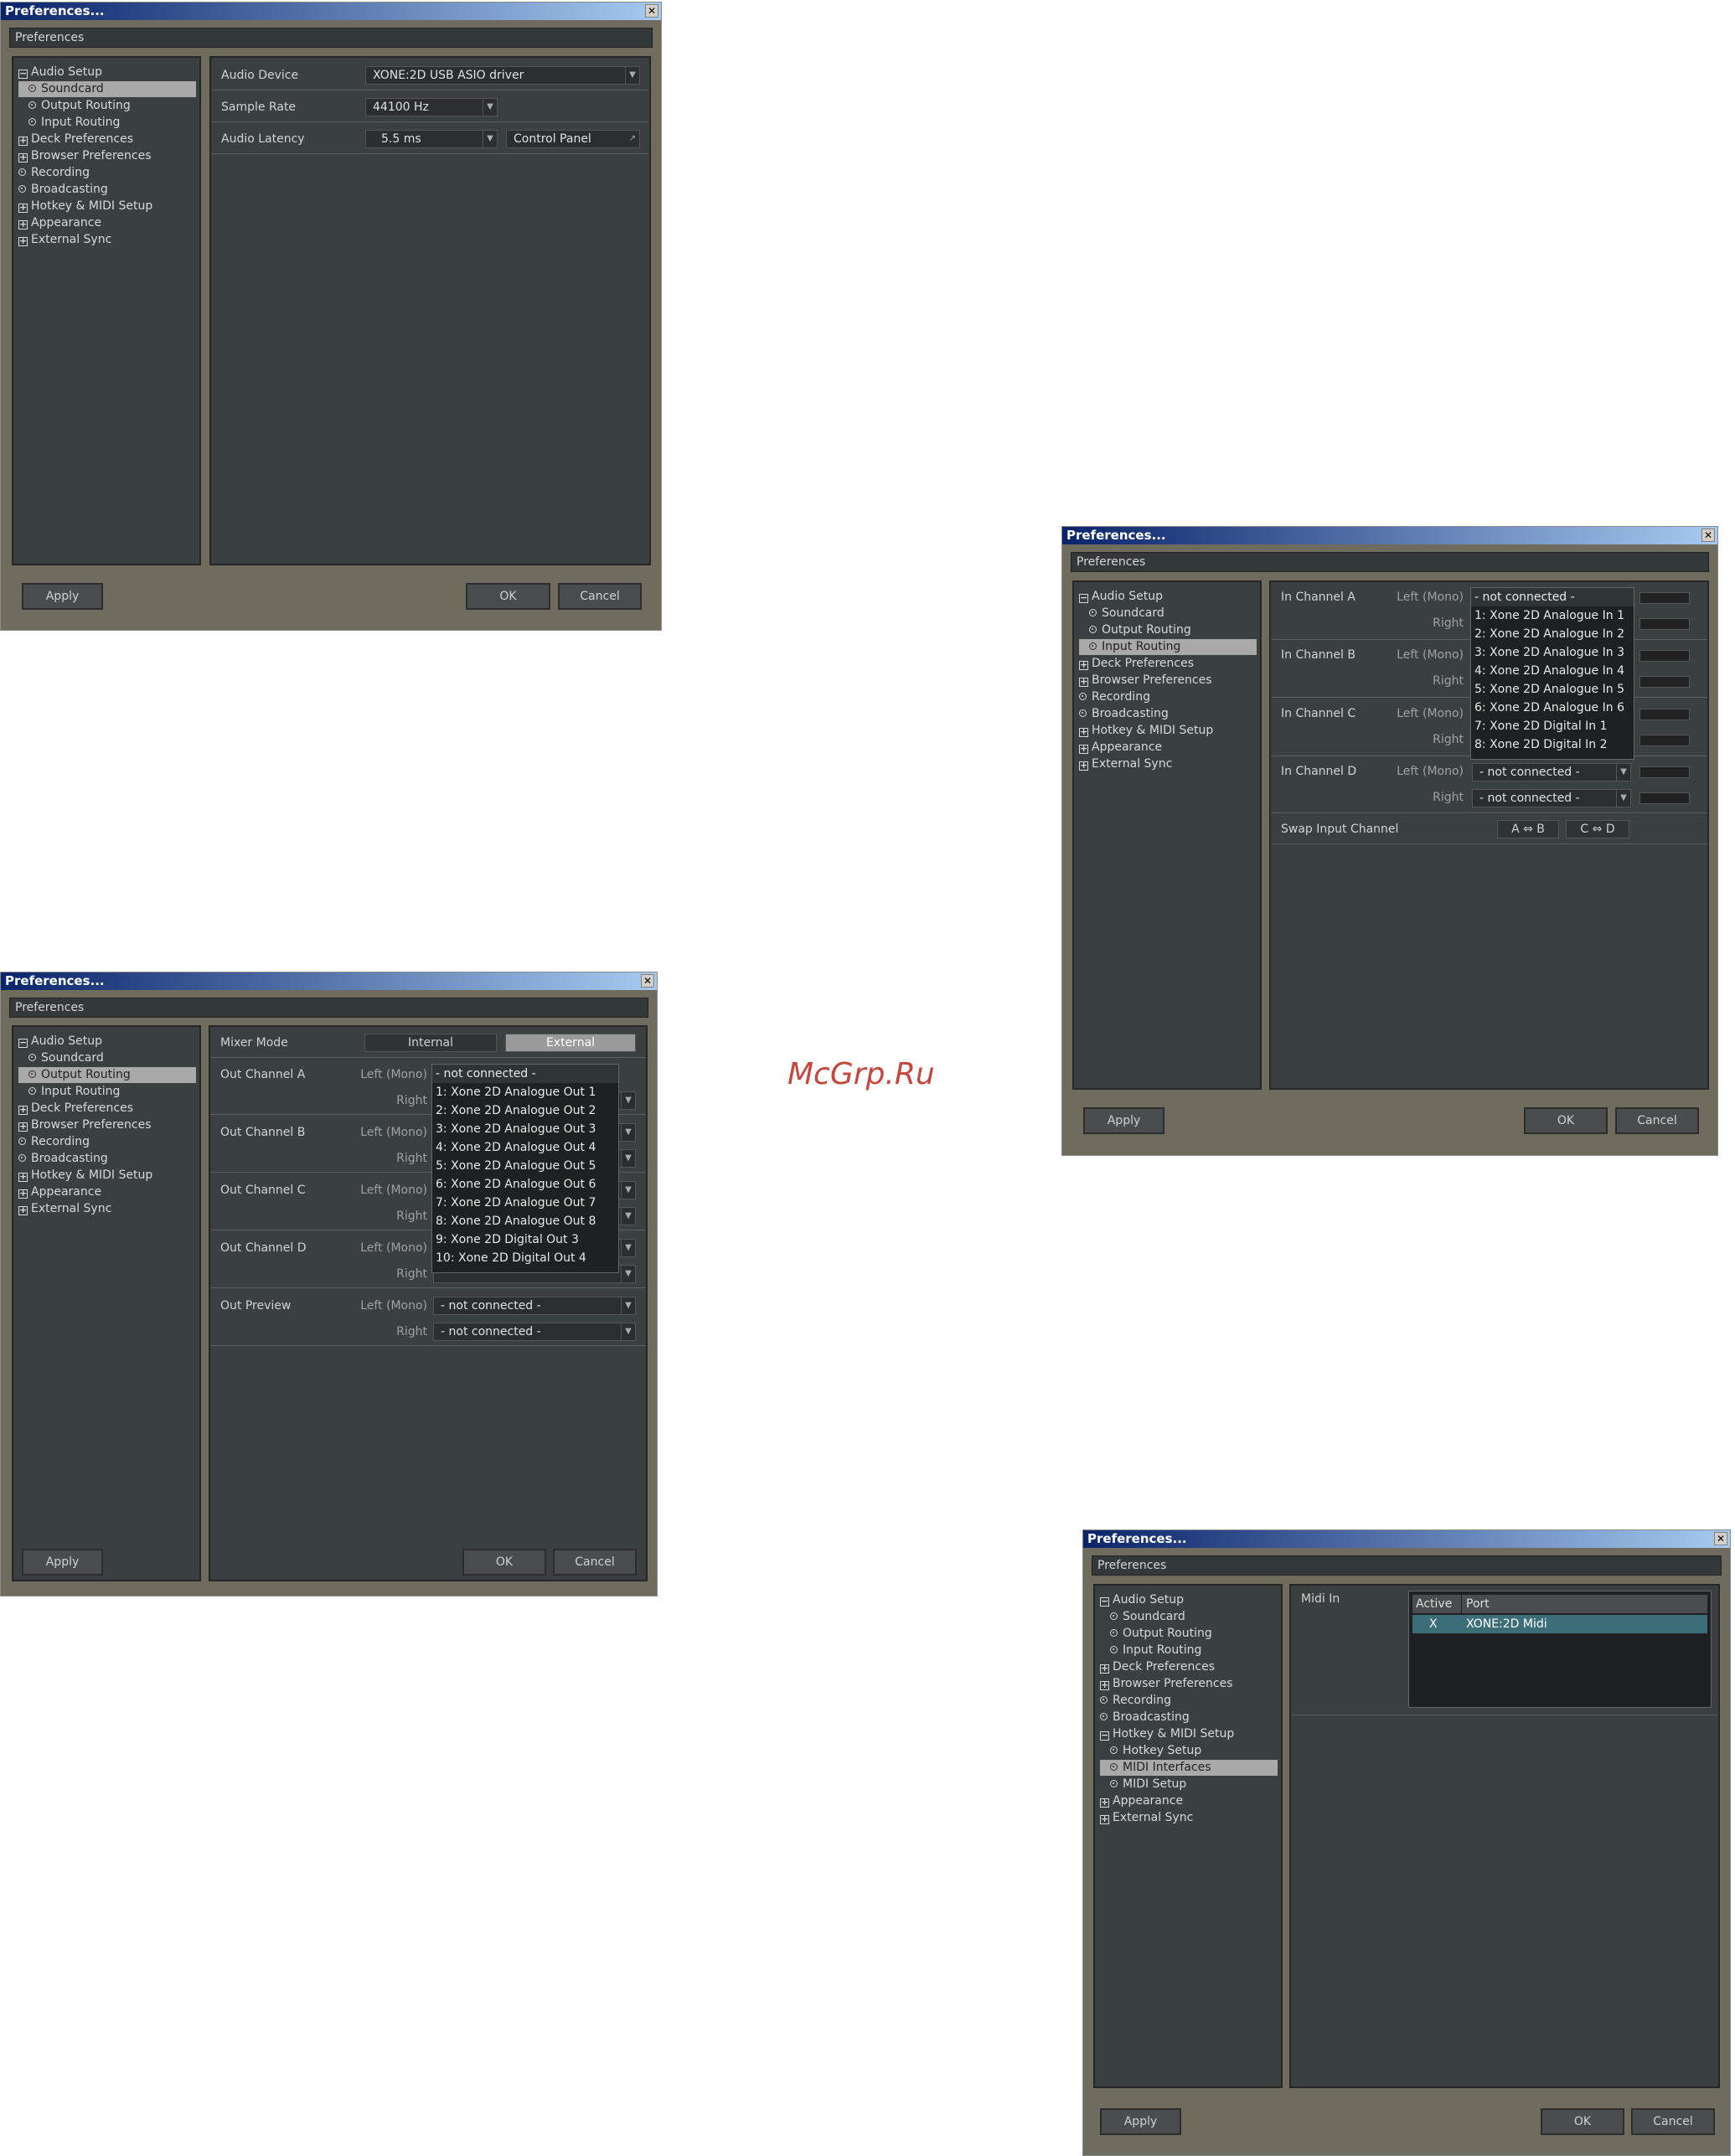  Describe the element at coordinates (1551, 772) in the screenshot. I see `in-channel-d-left-dropdown: - not connected - ▼` at that location.